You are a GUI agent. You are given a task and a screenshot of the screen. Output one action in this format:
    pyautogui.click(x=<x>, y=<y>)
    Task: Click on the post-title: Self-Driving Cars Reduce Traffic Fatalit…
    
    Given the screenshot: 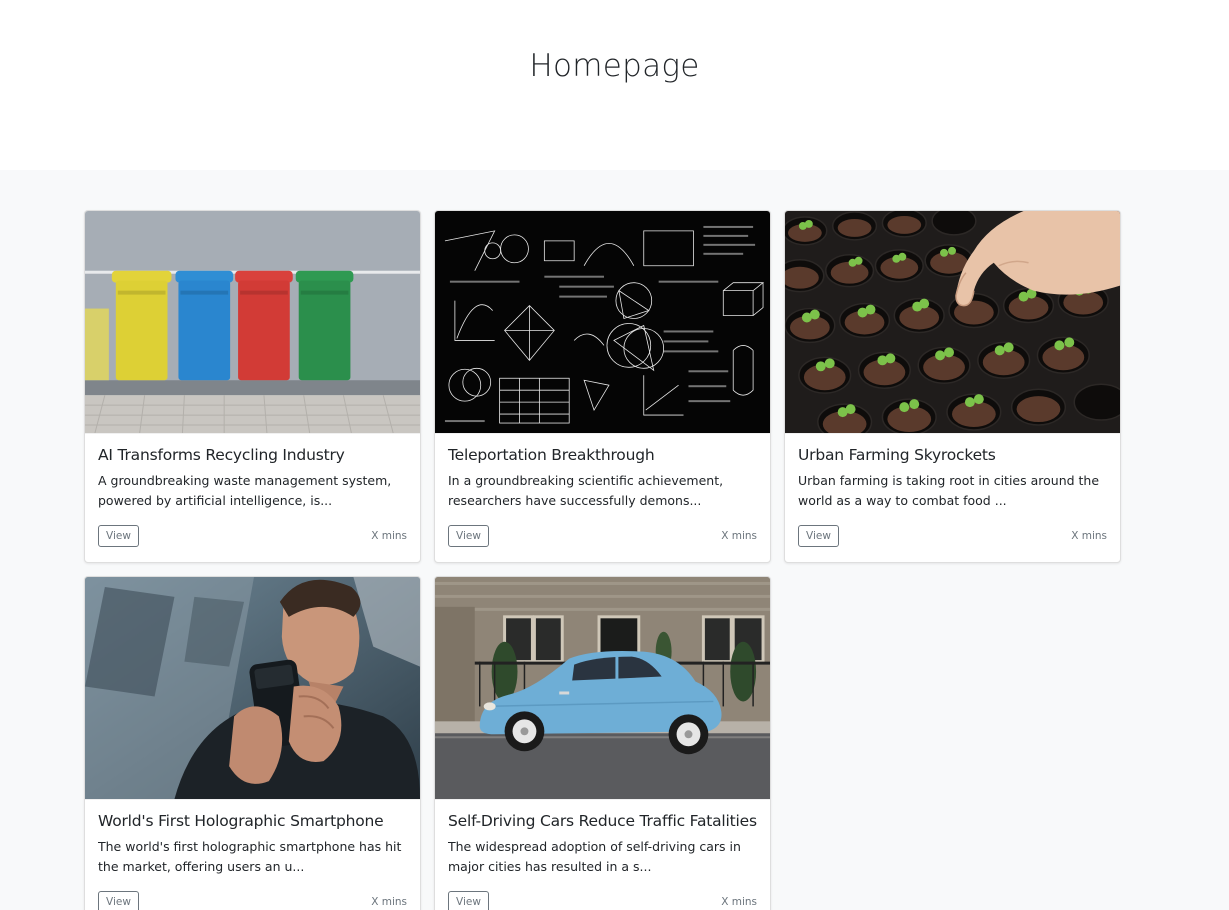 What is the action you would take?
    pyautogui.click(x=602, y=821)
    